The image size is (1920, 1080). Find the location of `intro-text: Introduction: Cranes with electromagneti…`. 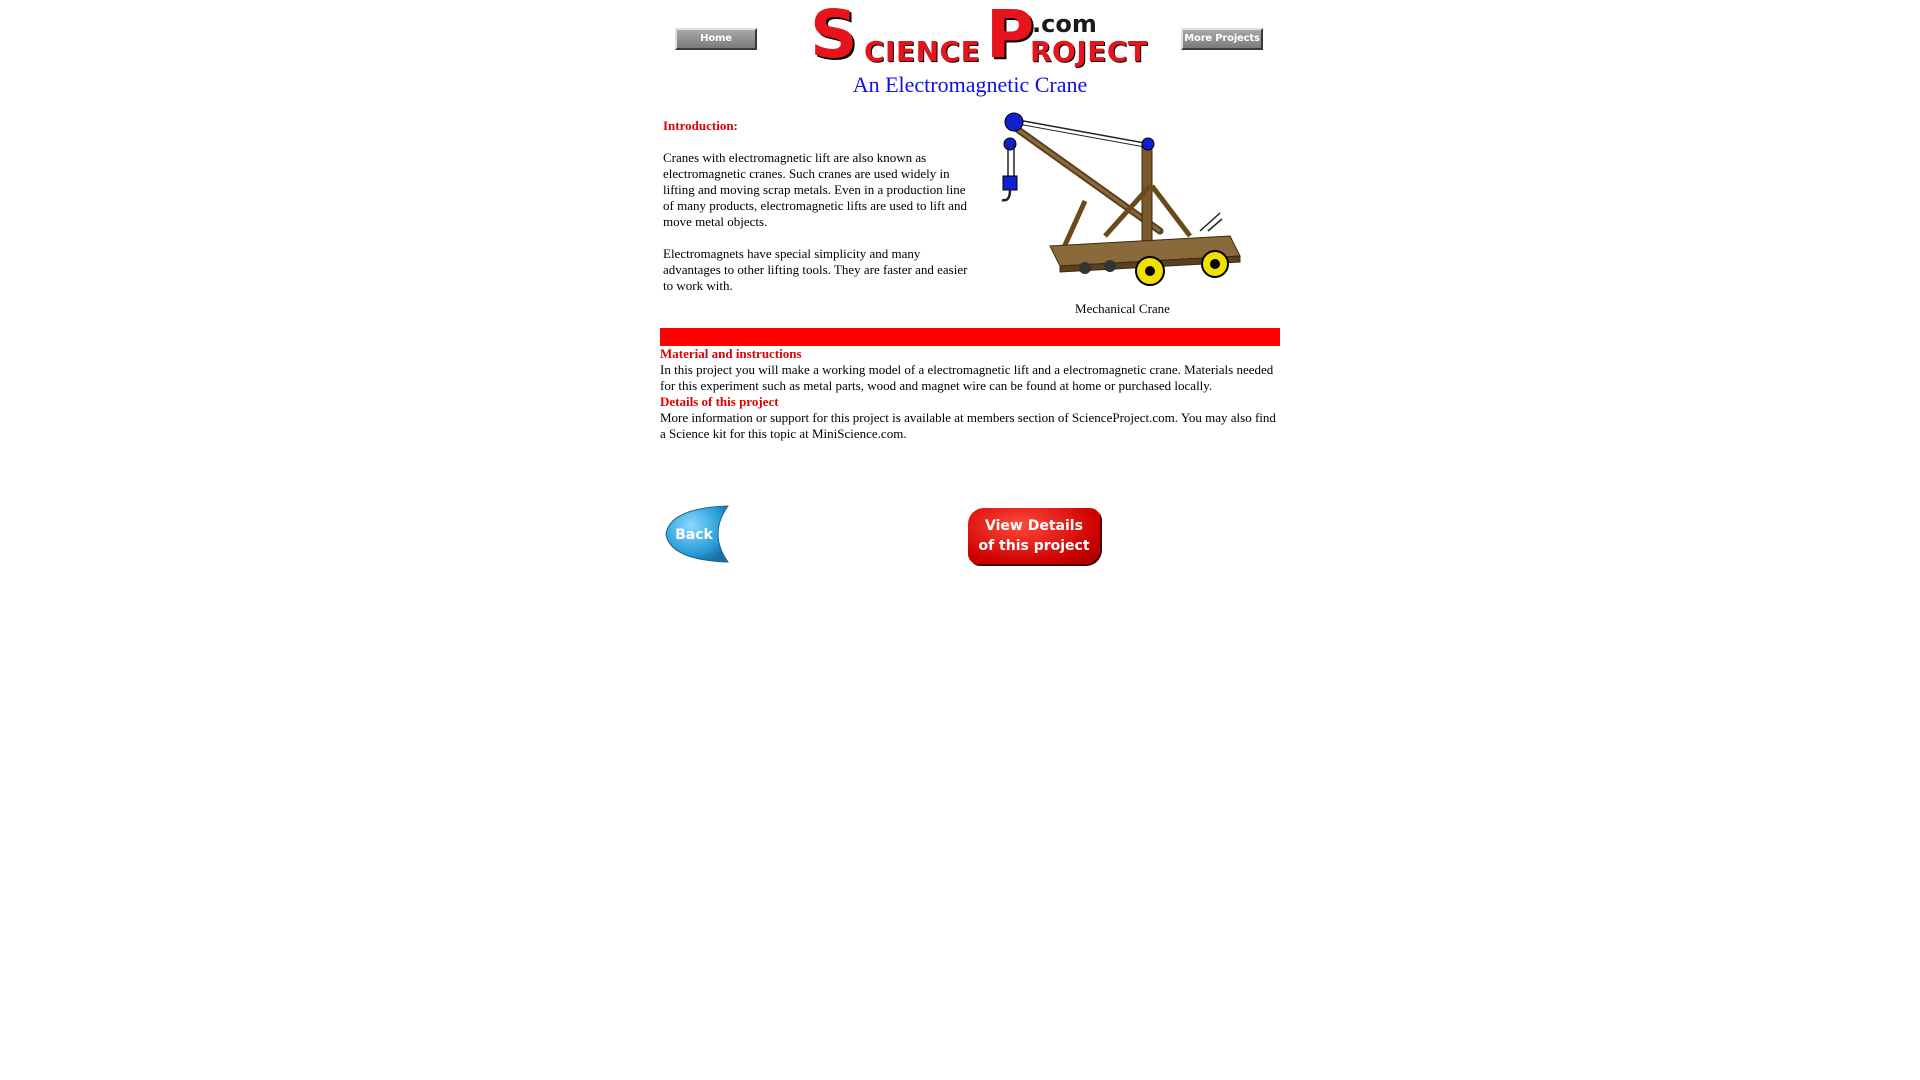

intro-text: Introduction: Cranes with electromagneti… is located at coordinates (818, 214).